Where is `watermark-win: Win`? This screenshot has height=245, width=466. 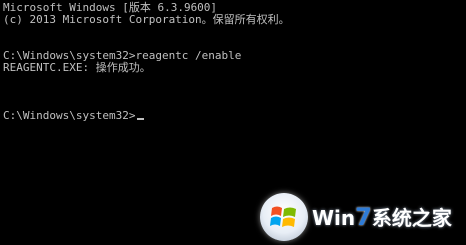
watermark-win: Win is located at coordinates (334, 218).